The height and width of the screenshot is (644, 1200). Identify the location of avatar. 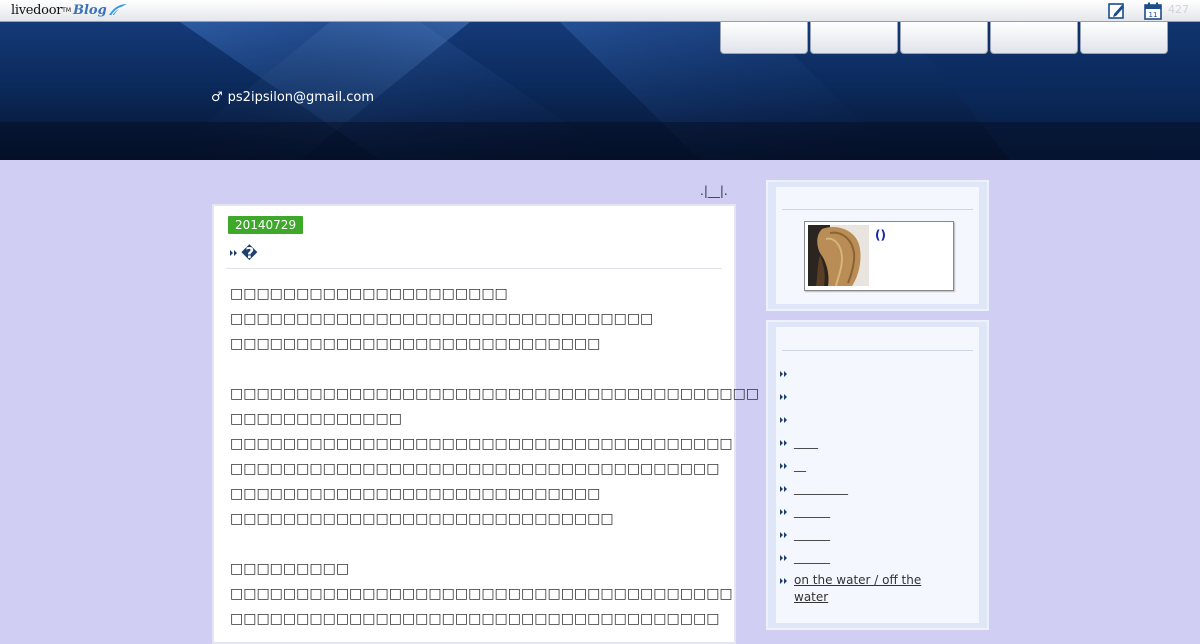
(838, 255).